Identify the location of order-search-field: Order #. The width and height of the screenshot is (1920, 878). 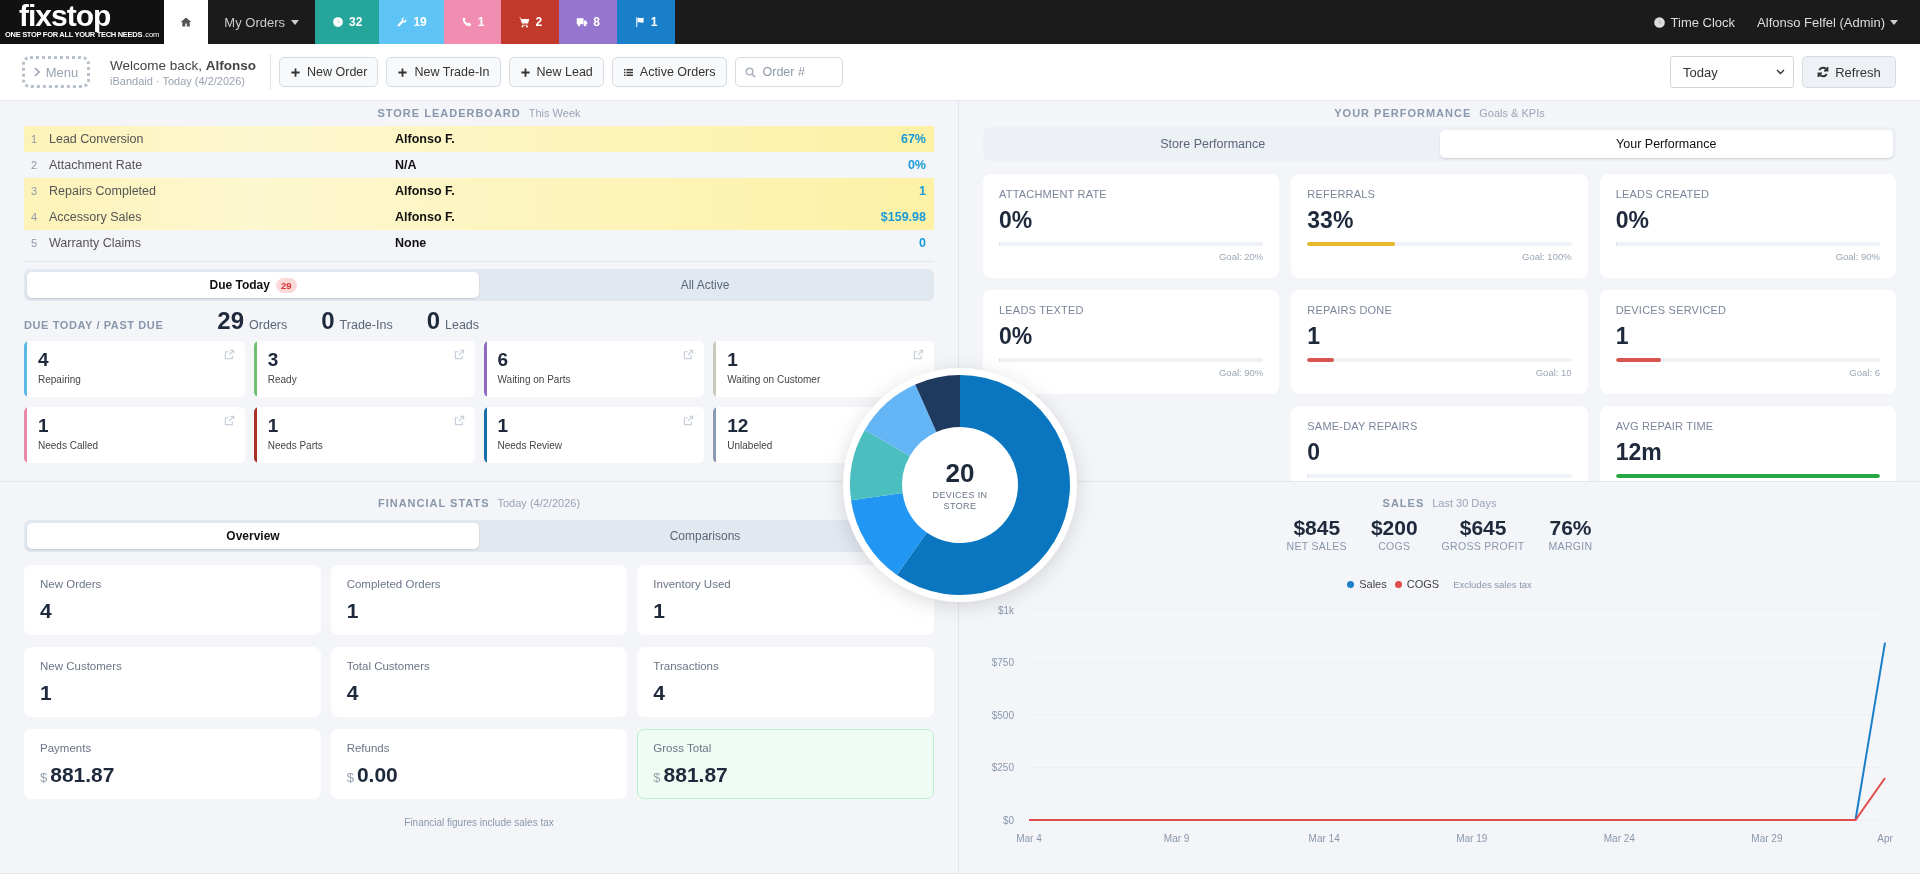
(788, 72).